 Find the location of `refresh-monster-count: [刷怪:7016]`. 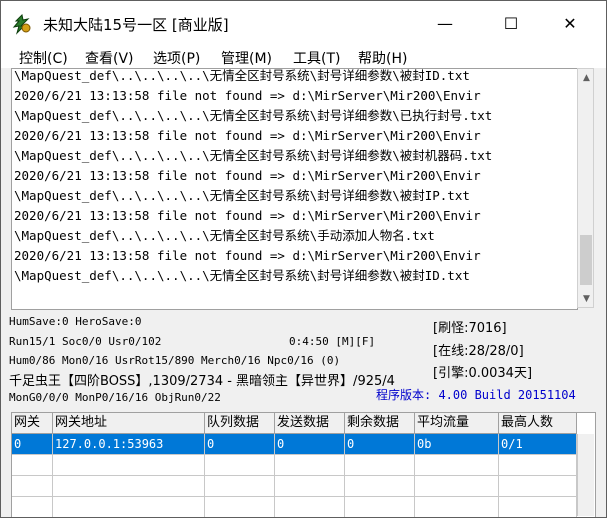

refresh-monster-count: [刷怪:7016] is located at coordinates (470, 328).